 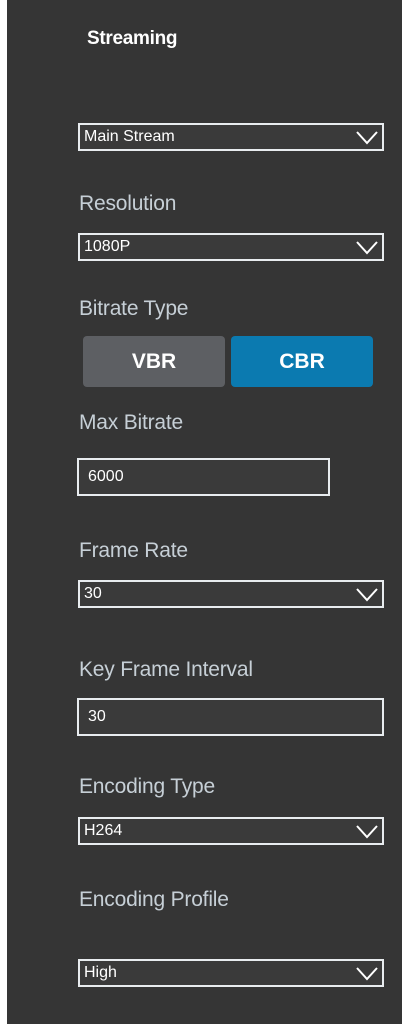 I want to click on resolution-label: Resolution, so click(x=128, y=203).